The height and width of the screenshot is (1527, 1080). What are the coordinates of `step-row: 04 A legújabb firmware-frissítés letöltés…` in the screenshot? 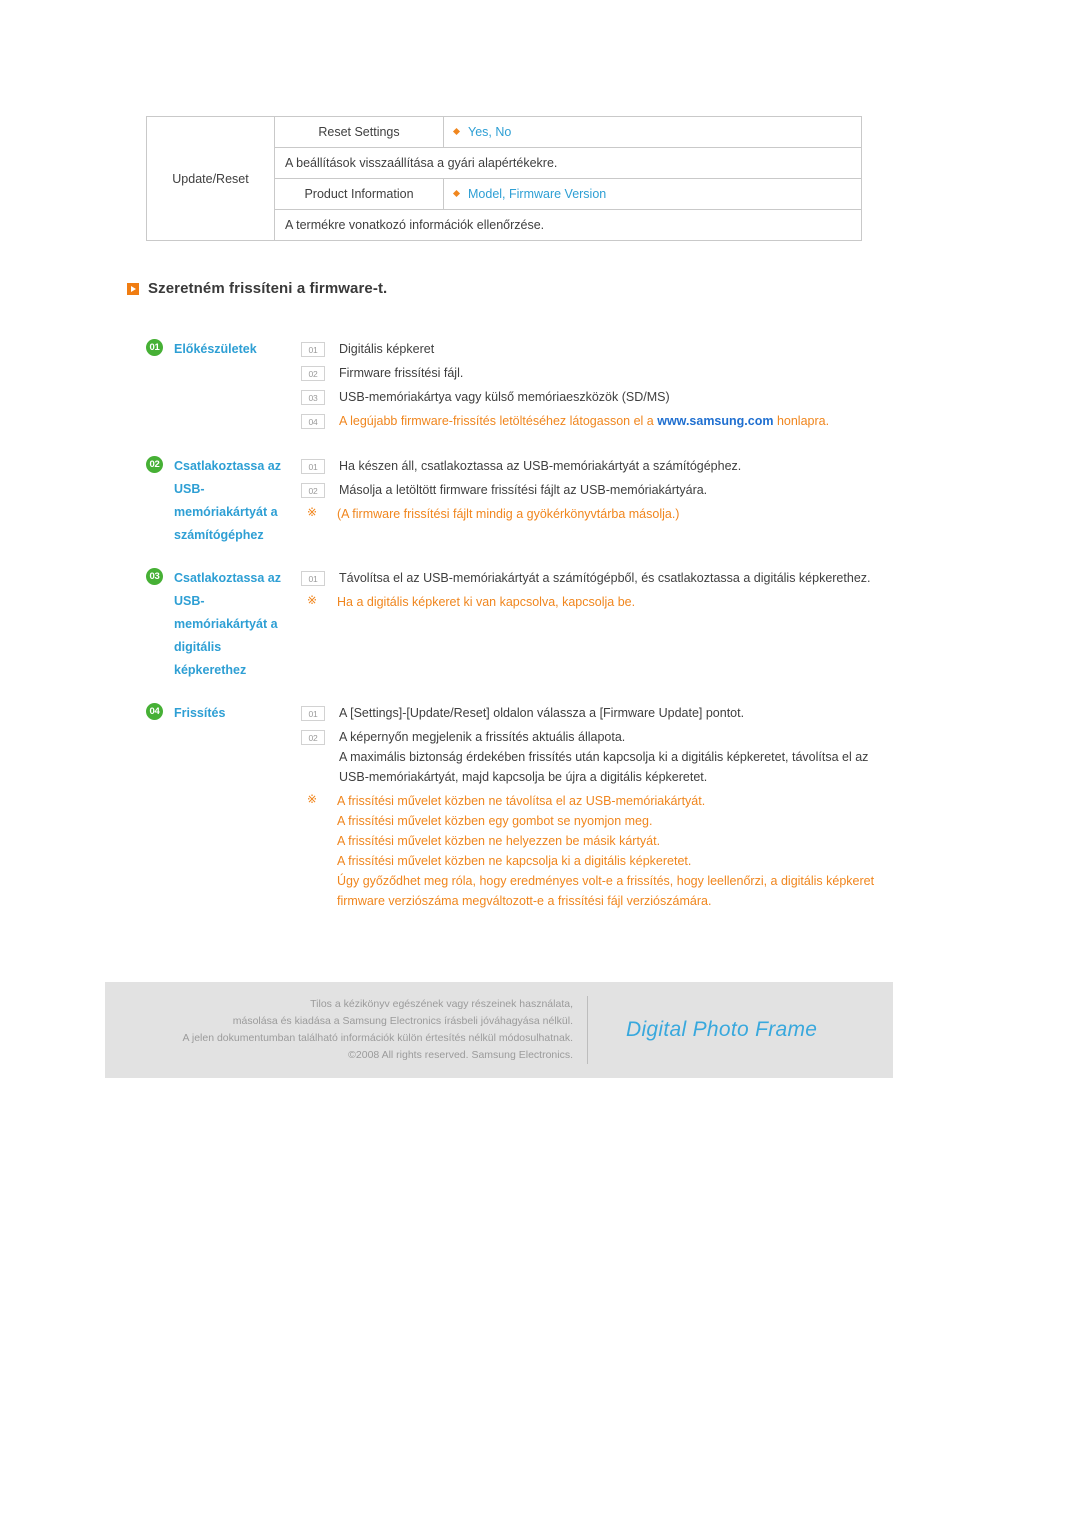 It's located at (593, 421).